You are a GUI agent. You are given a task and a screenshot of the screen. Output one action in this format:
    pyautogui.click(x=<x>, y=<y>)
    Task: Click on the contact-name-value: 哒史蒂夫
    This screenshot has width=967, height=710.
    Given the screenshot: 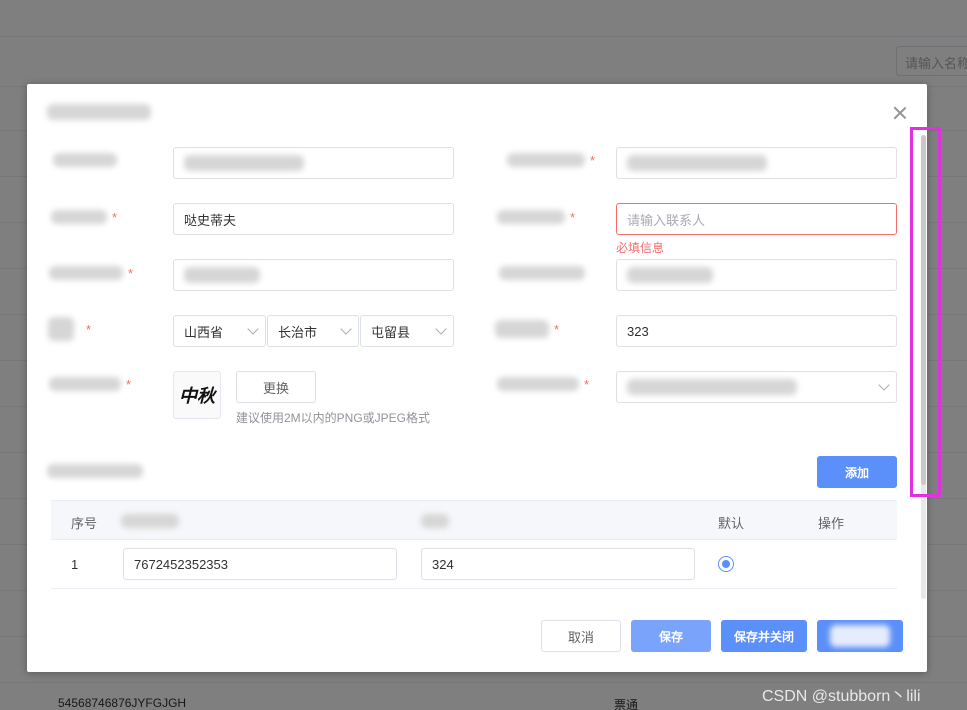 What is the action you would take?
    pyautogui.click(x=210, y=220)
    